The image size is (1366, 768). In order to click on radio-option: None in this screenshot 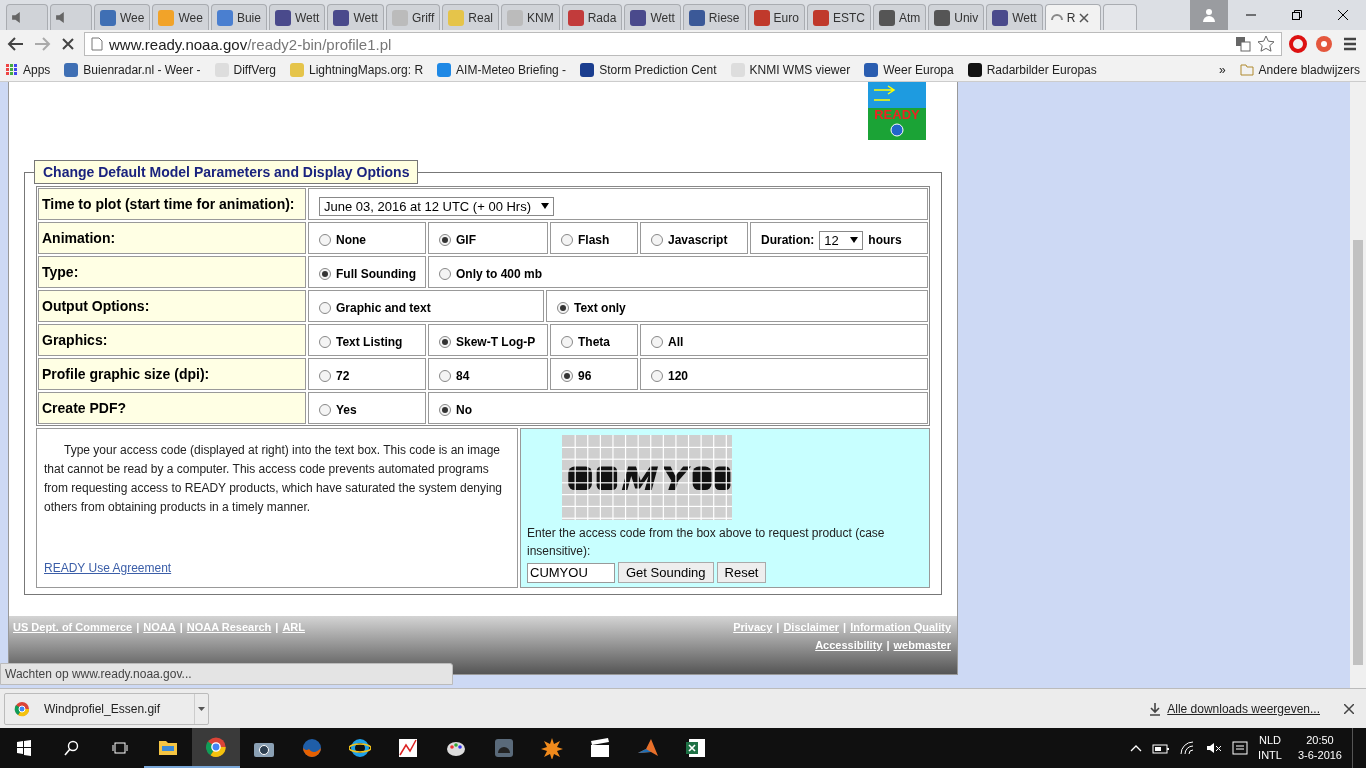, I will do `click(342, 240)`.